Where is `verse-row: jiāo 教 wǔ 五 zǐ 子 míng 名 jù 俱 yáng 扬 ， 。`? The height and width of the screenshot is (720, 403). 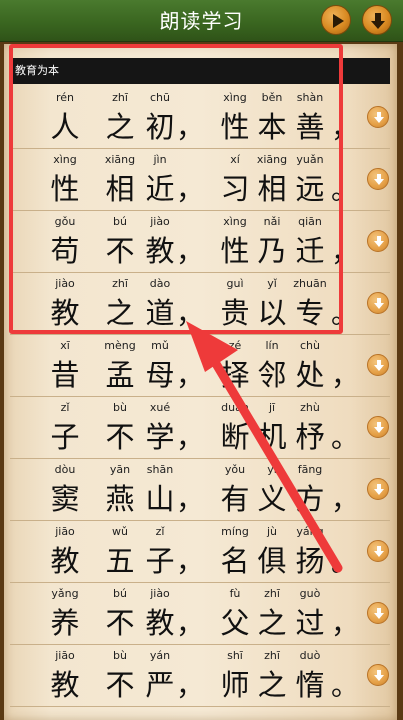 verse-row: jiāo 教 wǔ 五 zǐ 子 míng 名 jù 俱 yáng 扬 ， 。 is located at coordinates (200, 552).